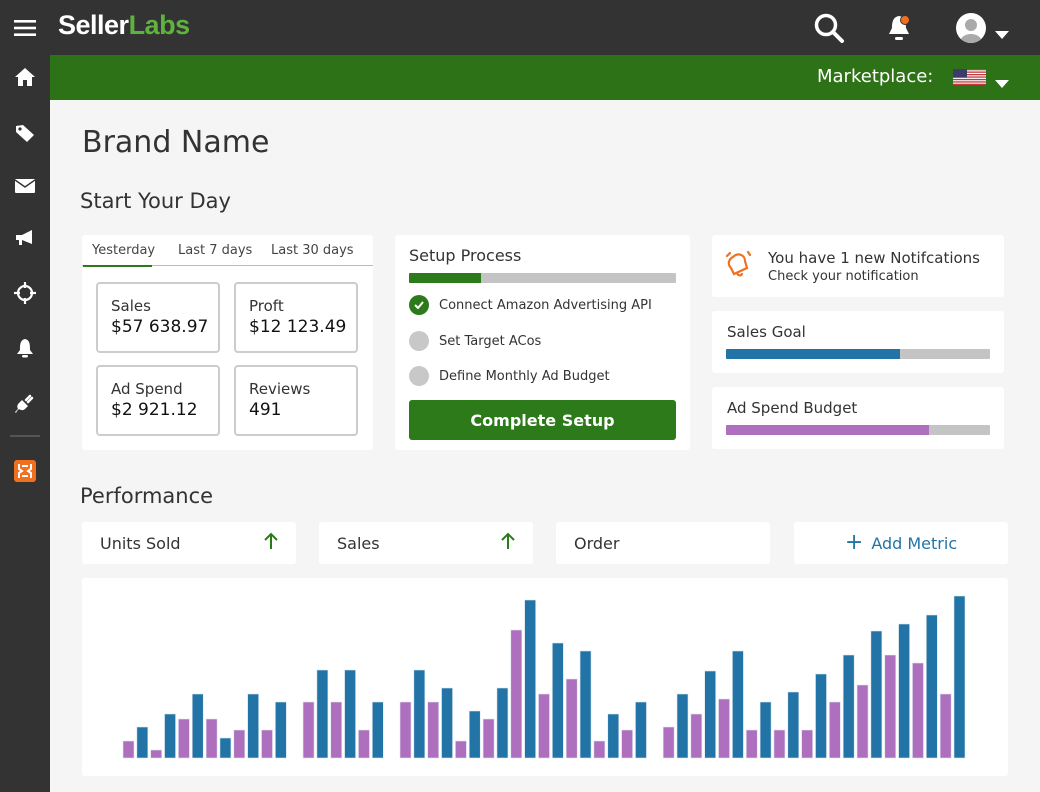  I want to click on stat-label: Proft, so click(266, 306).